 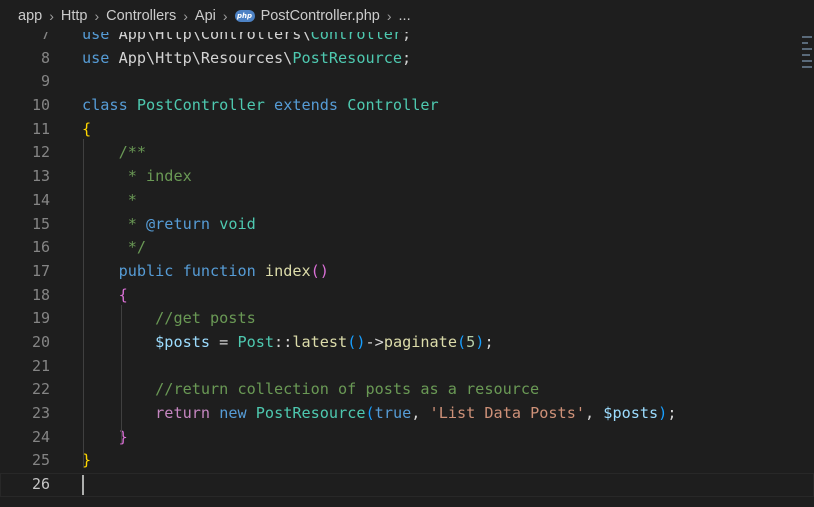 What do you see at coordinates (40, 389) in the screenshot?
I see `line-number: 22` at bounding box center [40, 389].